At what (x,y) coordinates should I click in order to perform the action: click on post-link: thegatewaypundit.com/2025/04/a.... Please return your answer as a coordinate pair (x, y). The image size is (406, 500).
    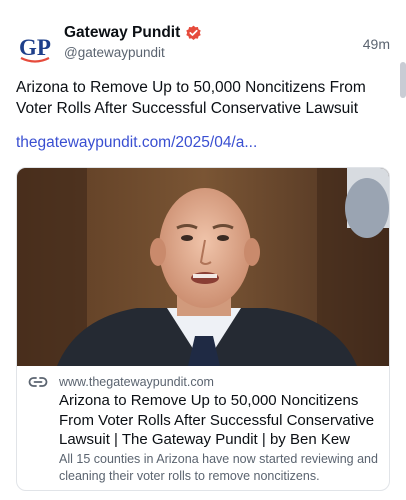
    Looking at the image, I should click on (136, 143).